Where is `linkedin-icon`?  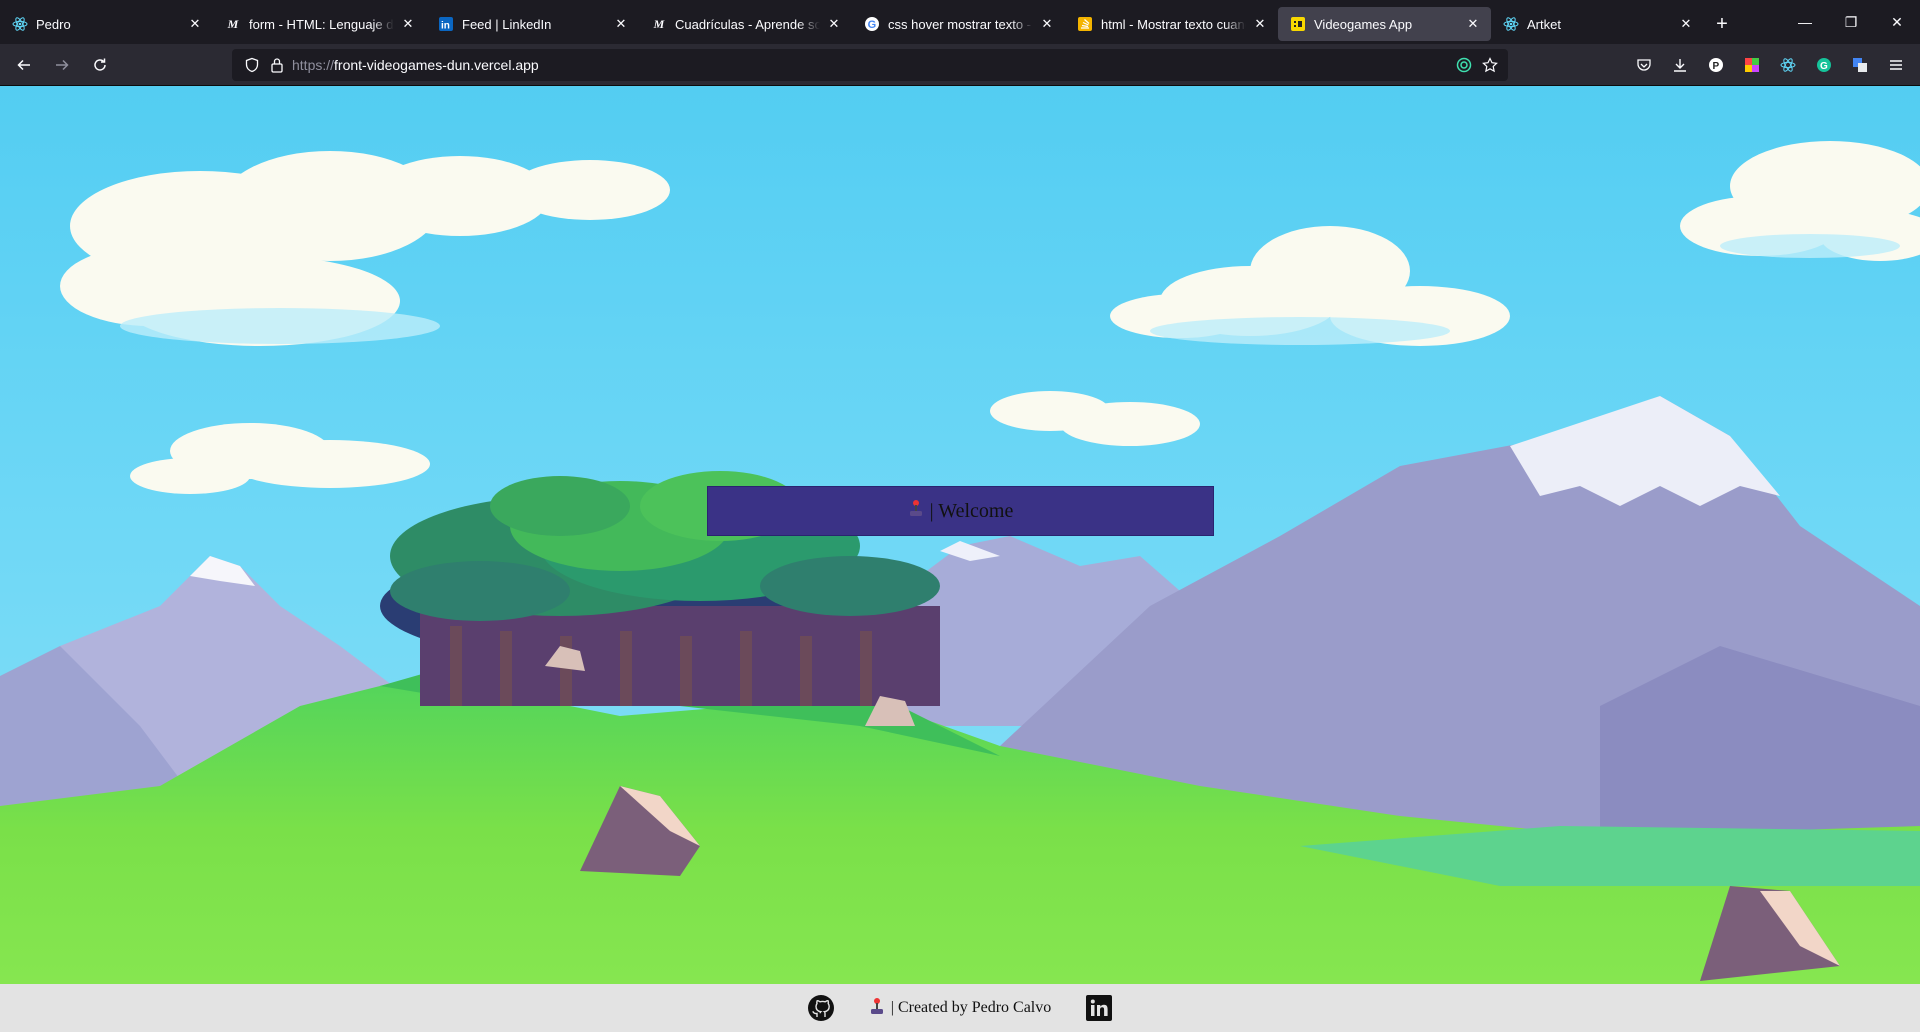 linkedin-icon is located at coordinates (1099, 1008).